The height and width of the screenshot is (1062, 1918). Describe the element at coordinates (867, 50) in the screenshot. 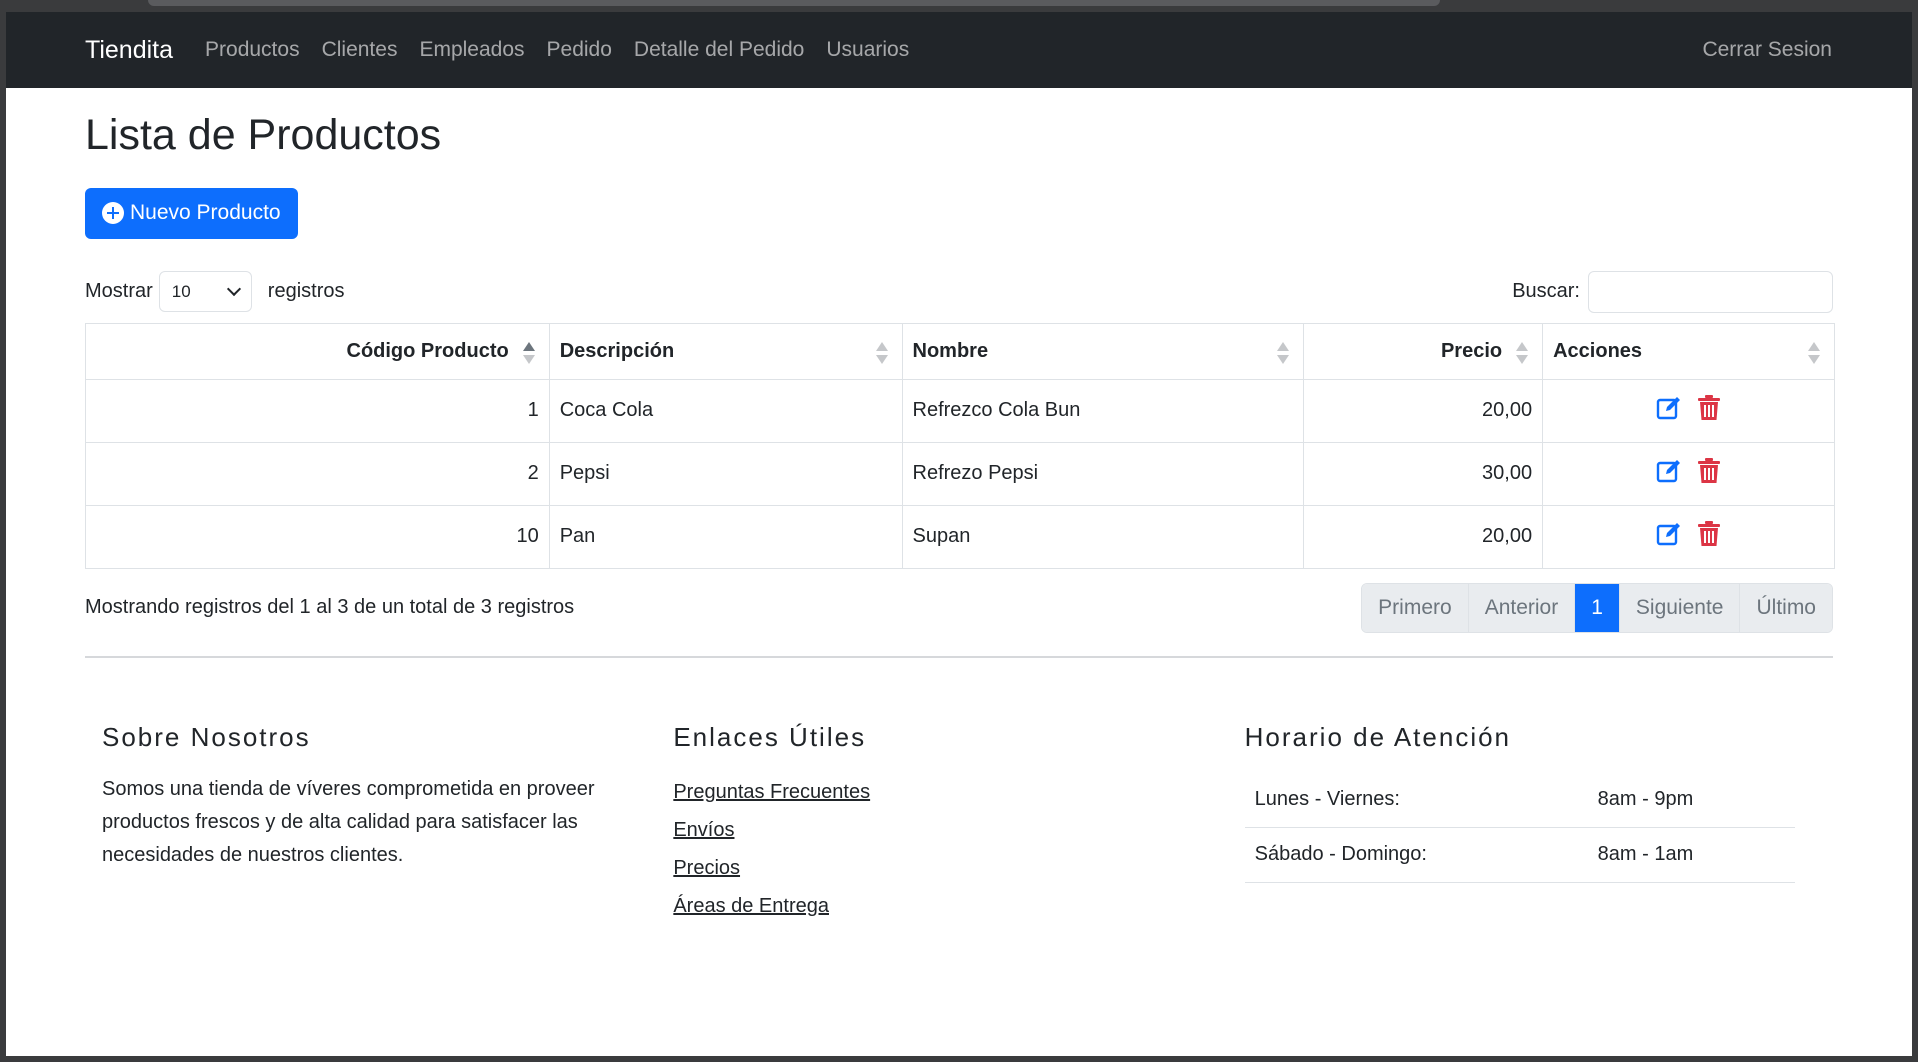

I see `nav-link-usuarios: Usuarios` at that location.